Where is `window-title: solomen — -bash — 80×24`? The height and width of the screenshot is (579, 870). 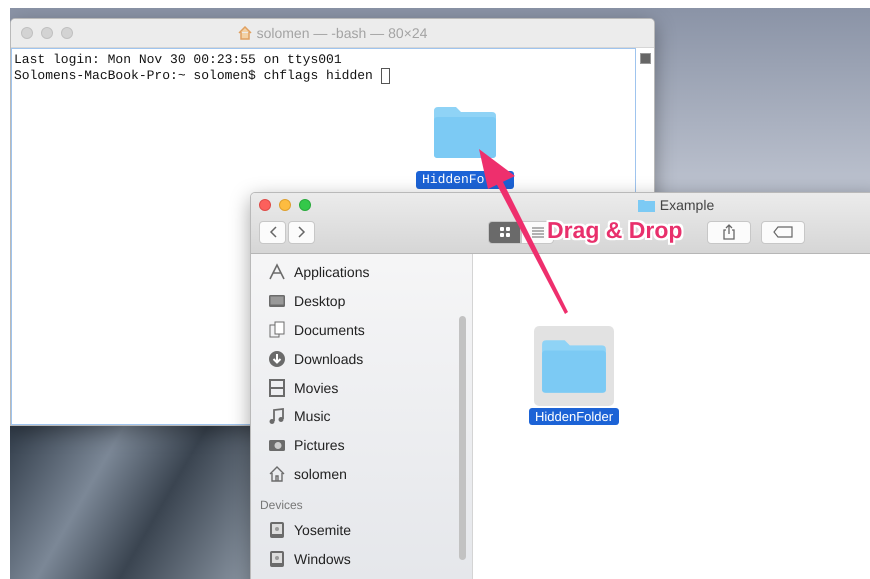 window-title: solomen — -bash — 80×24 is located at coordinates (342, 33).